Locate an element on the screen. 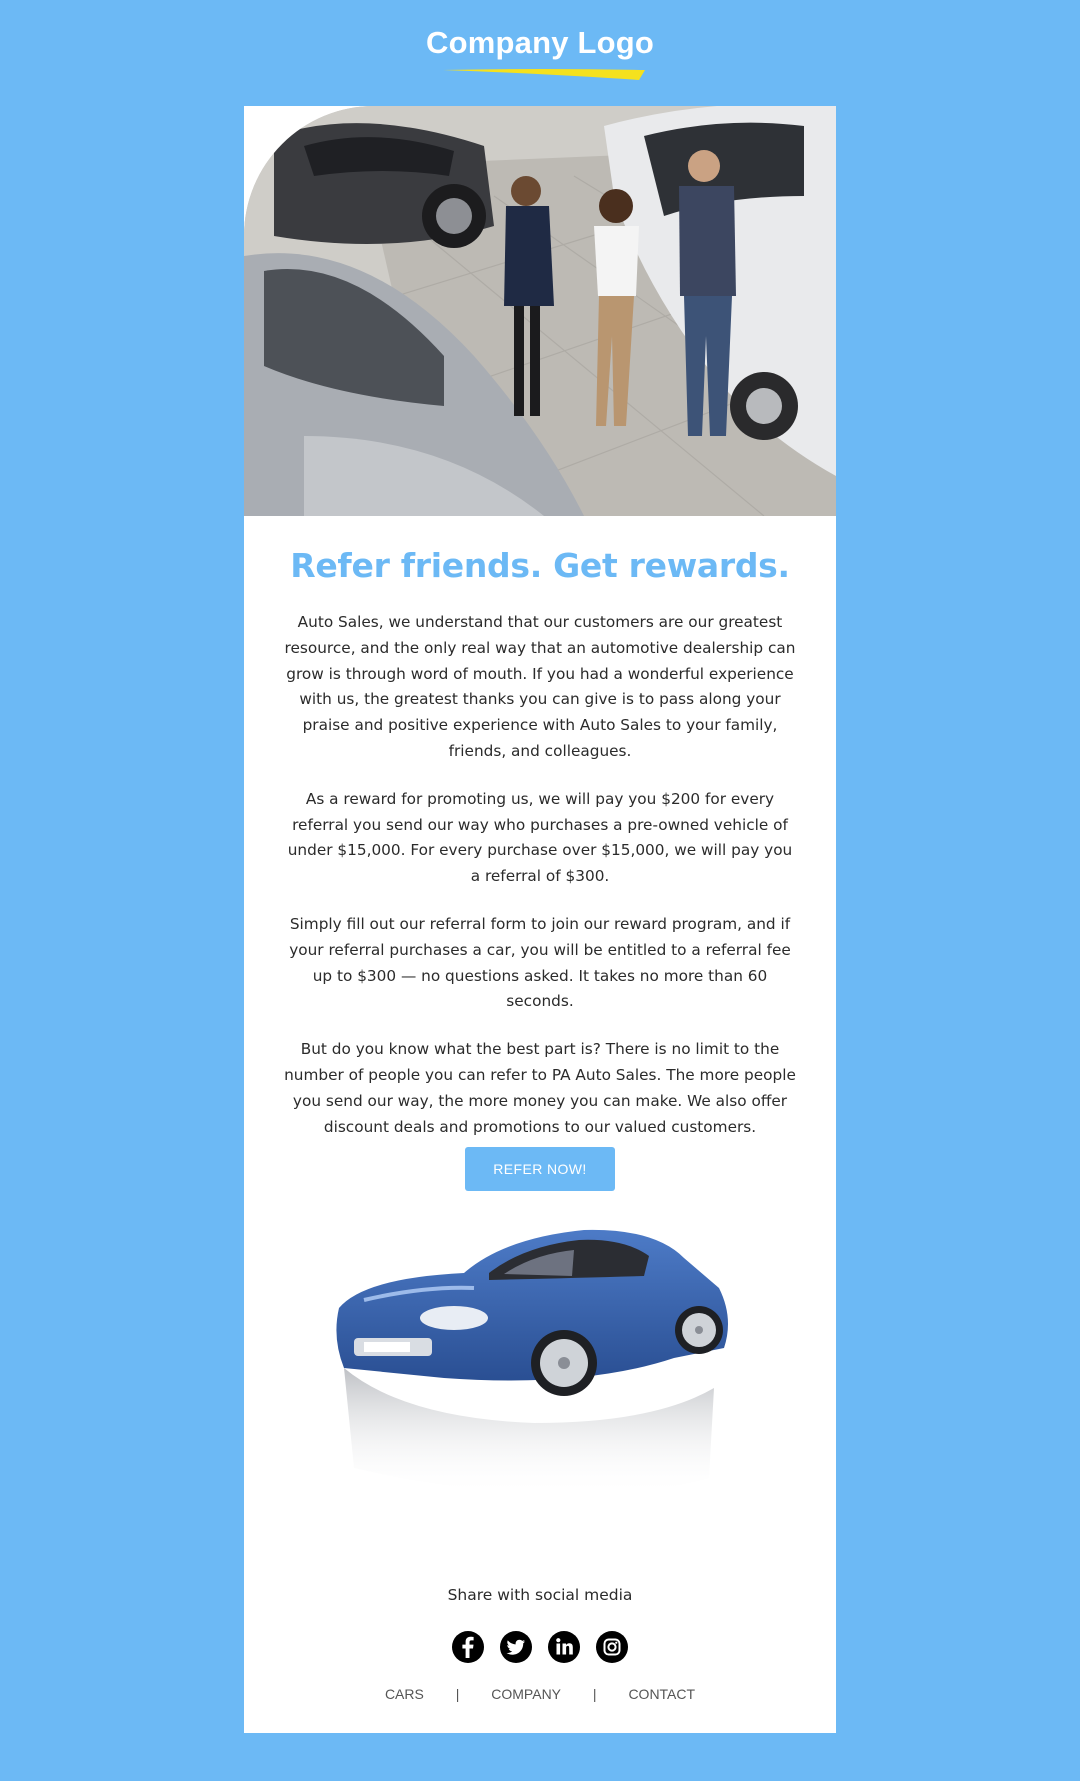 The height and width of the screenshot is (1781, 1080). footer-nav: CARS | COMPANY | CONTACT is located at coordinates (540, 1694).